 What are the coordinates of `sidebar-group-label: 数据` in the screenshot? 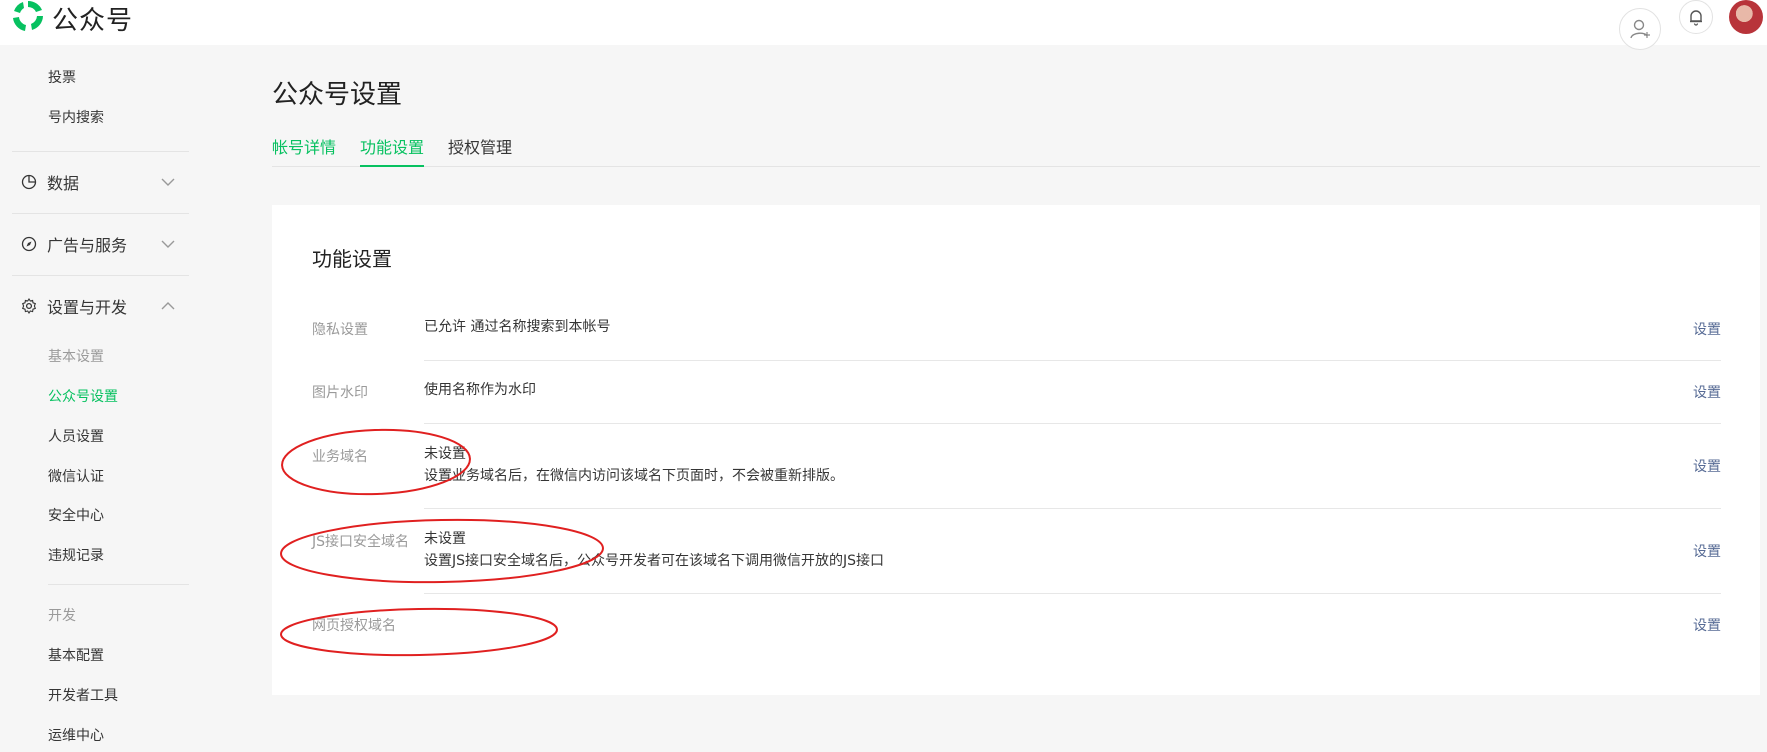 It's located at (63, 183).